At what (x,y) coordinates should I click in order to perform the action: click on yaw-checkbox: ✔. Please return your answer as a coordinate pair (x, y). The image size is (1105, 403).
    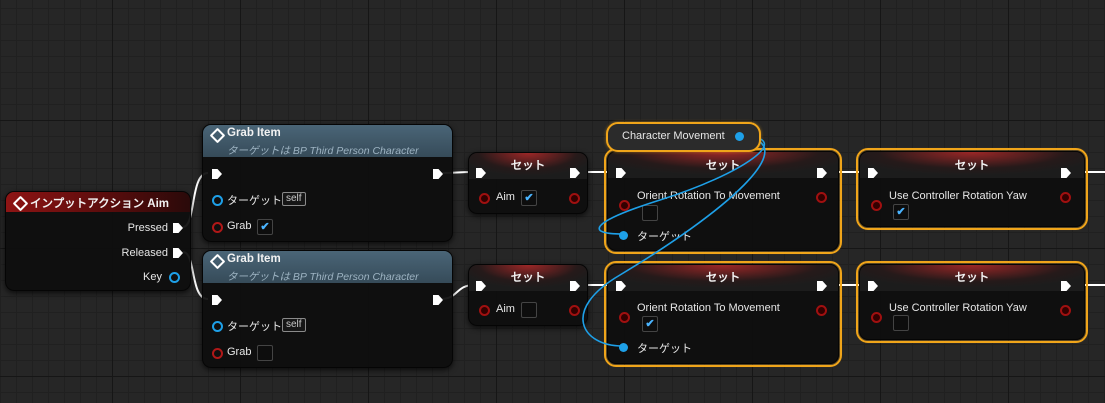
    Looking at the image, I should click on (901, 212).